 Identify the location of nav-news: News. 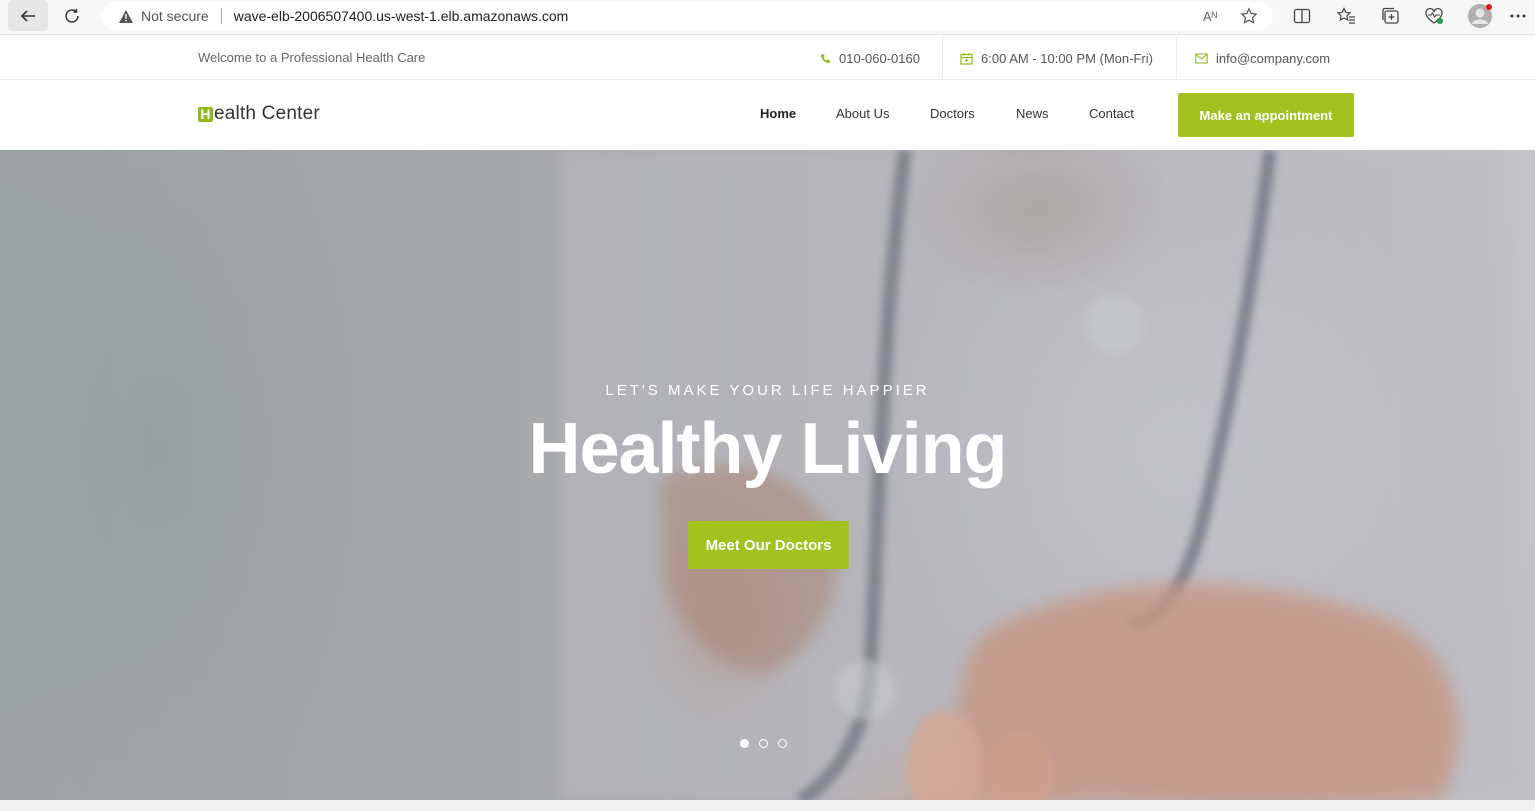
(1032, 113).